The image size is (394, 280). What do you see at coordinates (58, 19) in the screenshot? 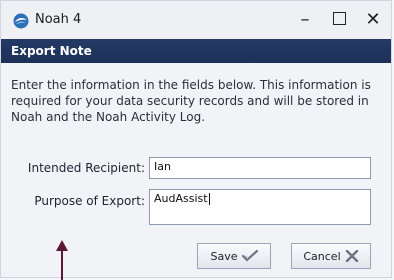
I see `window-title: Noah 4` at bounding box center [58, 19].